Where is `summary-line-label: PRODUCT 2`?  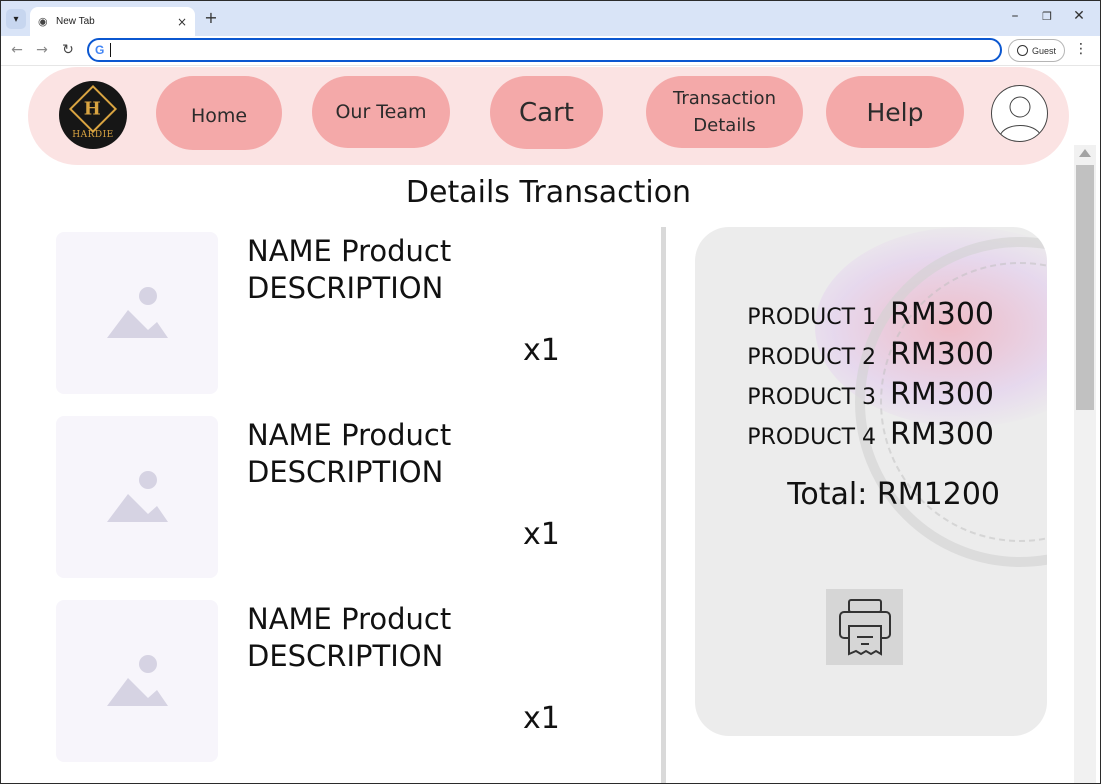
summary-line-label: PRODUCT 2 is located at coordinates (811, 357).